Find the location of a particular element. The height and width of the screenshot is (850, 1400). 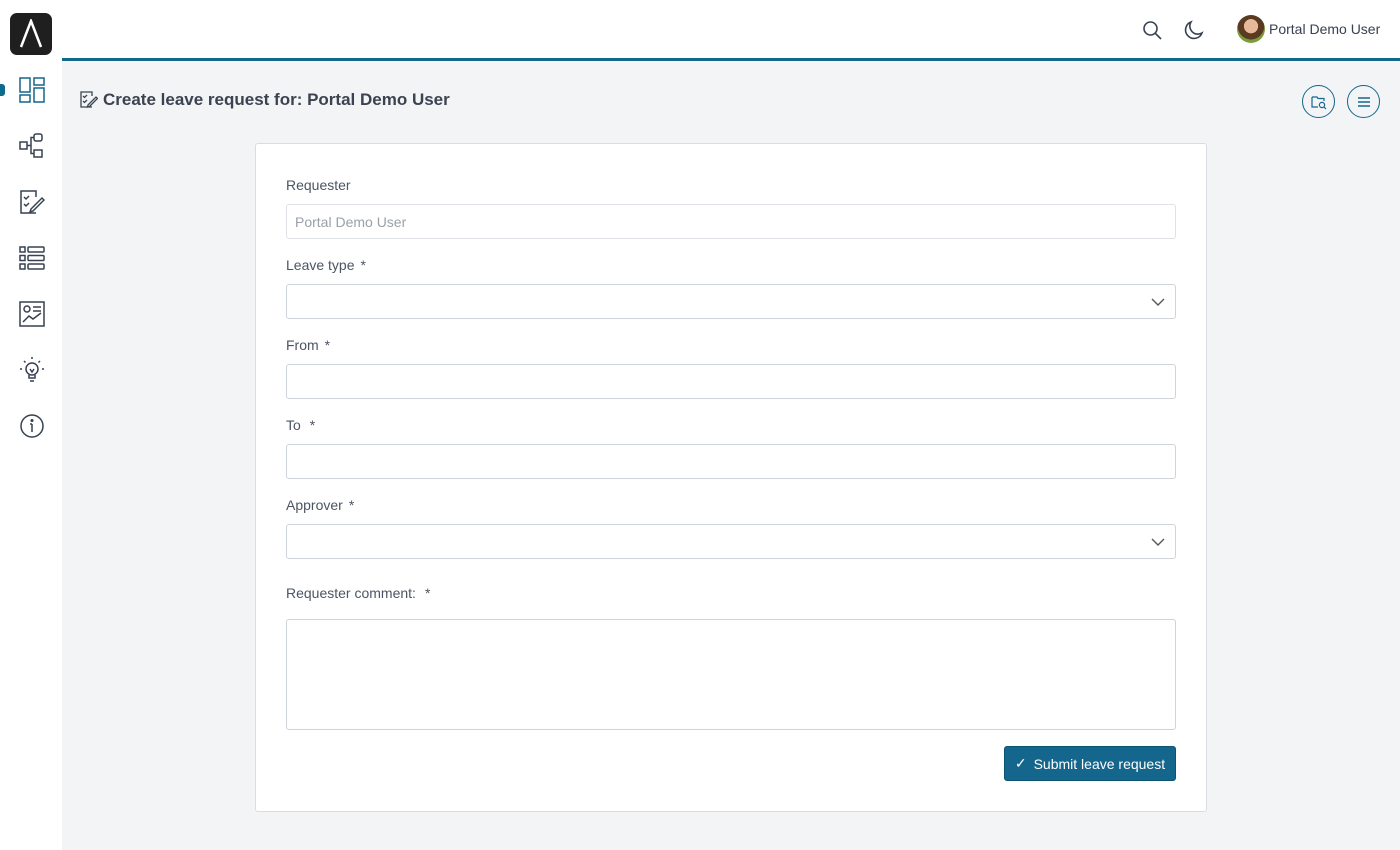

sidebar-item-processes is located at coordinates (32, 146).